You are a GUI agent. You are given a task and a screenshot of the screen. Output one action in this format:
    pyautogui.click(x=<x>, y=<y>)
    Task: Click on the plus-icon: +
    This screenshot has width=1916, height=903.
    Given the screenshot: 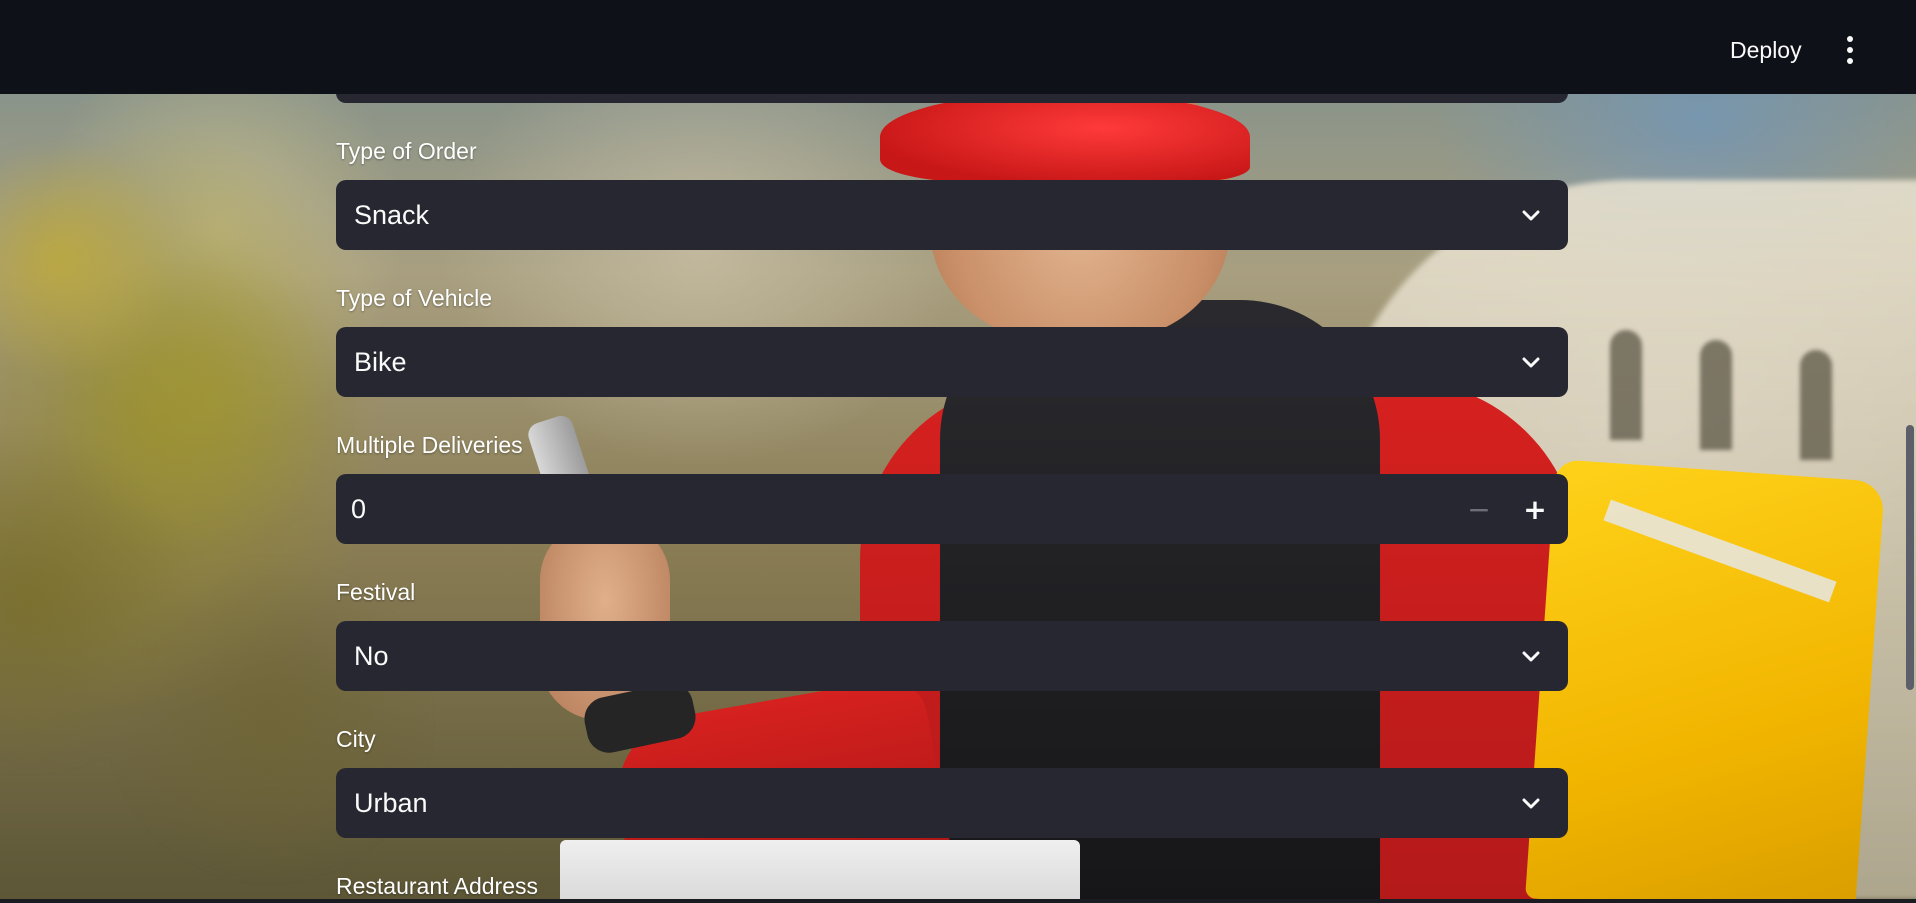 What is the action you would take?
    pyautogui.click(x=1535, y=509)
    